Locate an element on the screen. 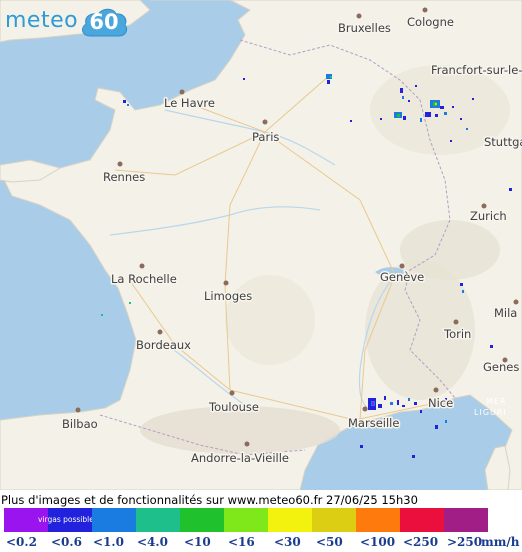 This screenshot has height=552, width=522. sea-label: LIGURI is located at coordinates (490, 412).